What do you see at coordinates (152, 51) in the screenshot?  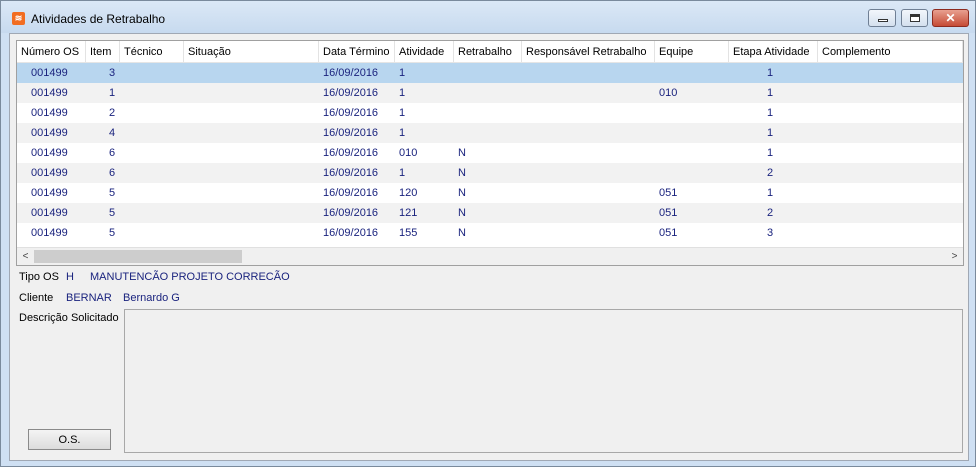 I see `column-header: Técnico` at bounding box center [152, 51].